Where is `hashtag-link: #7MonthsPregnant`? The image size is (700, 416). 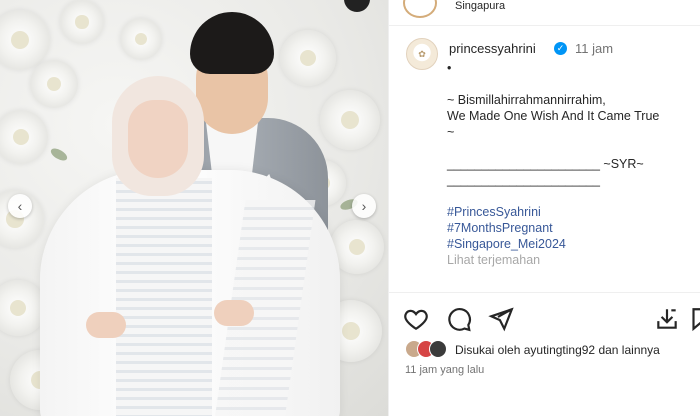 hashtag-link: #7MonthsPregnant is located at coordinates (572, 228).